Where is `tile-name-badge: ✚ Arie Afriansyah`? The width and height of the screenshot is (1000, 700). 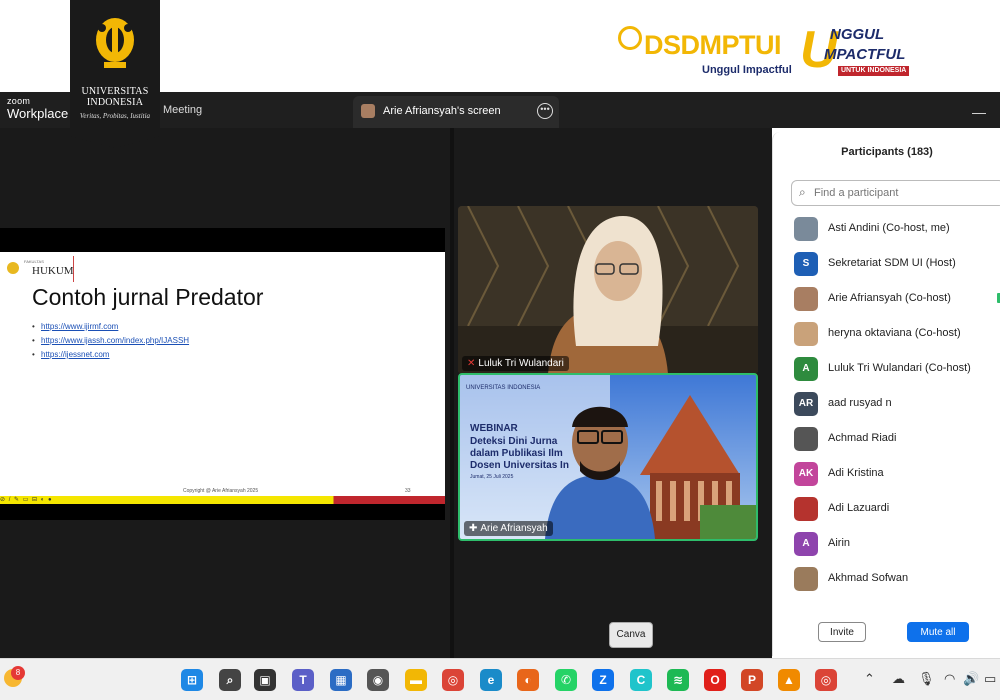 tile-name-badge: ✚ Arie Afriansyah is located at coordinates (508, 528).